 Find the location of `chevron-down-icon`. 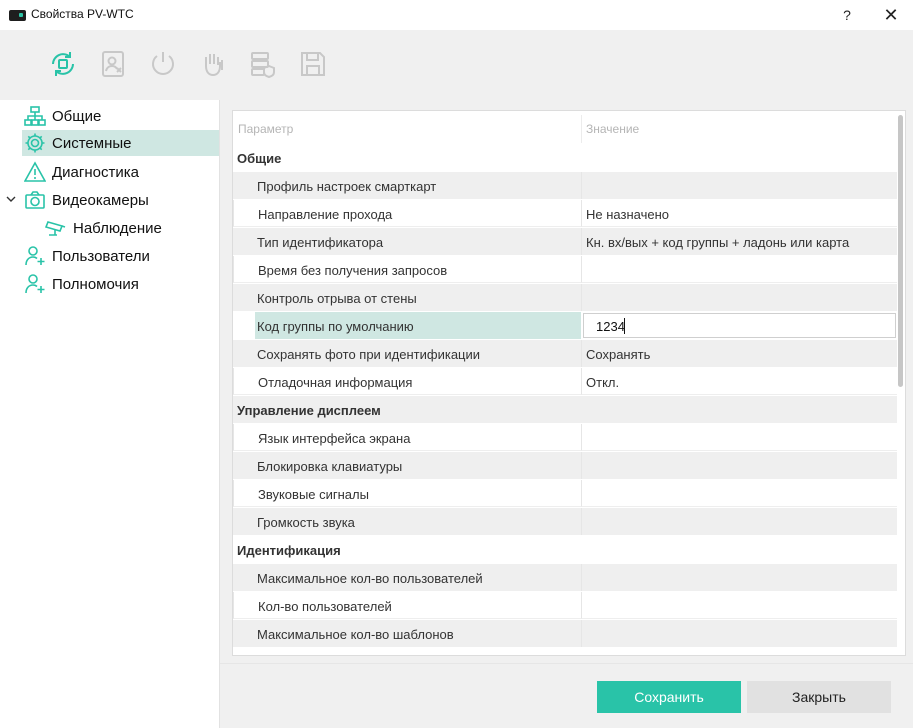

chevron-down-icon is located at coordinates (11, 199).